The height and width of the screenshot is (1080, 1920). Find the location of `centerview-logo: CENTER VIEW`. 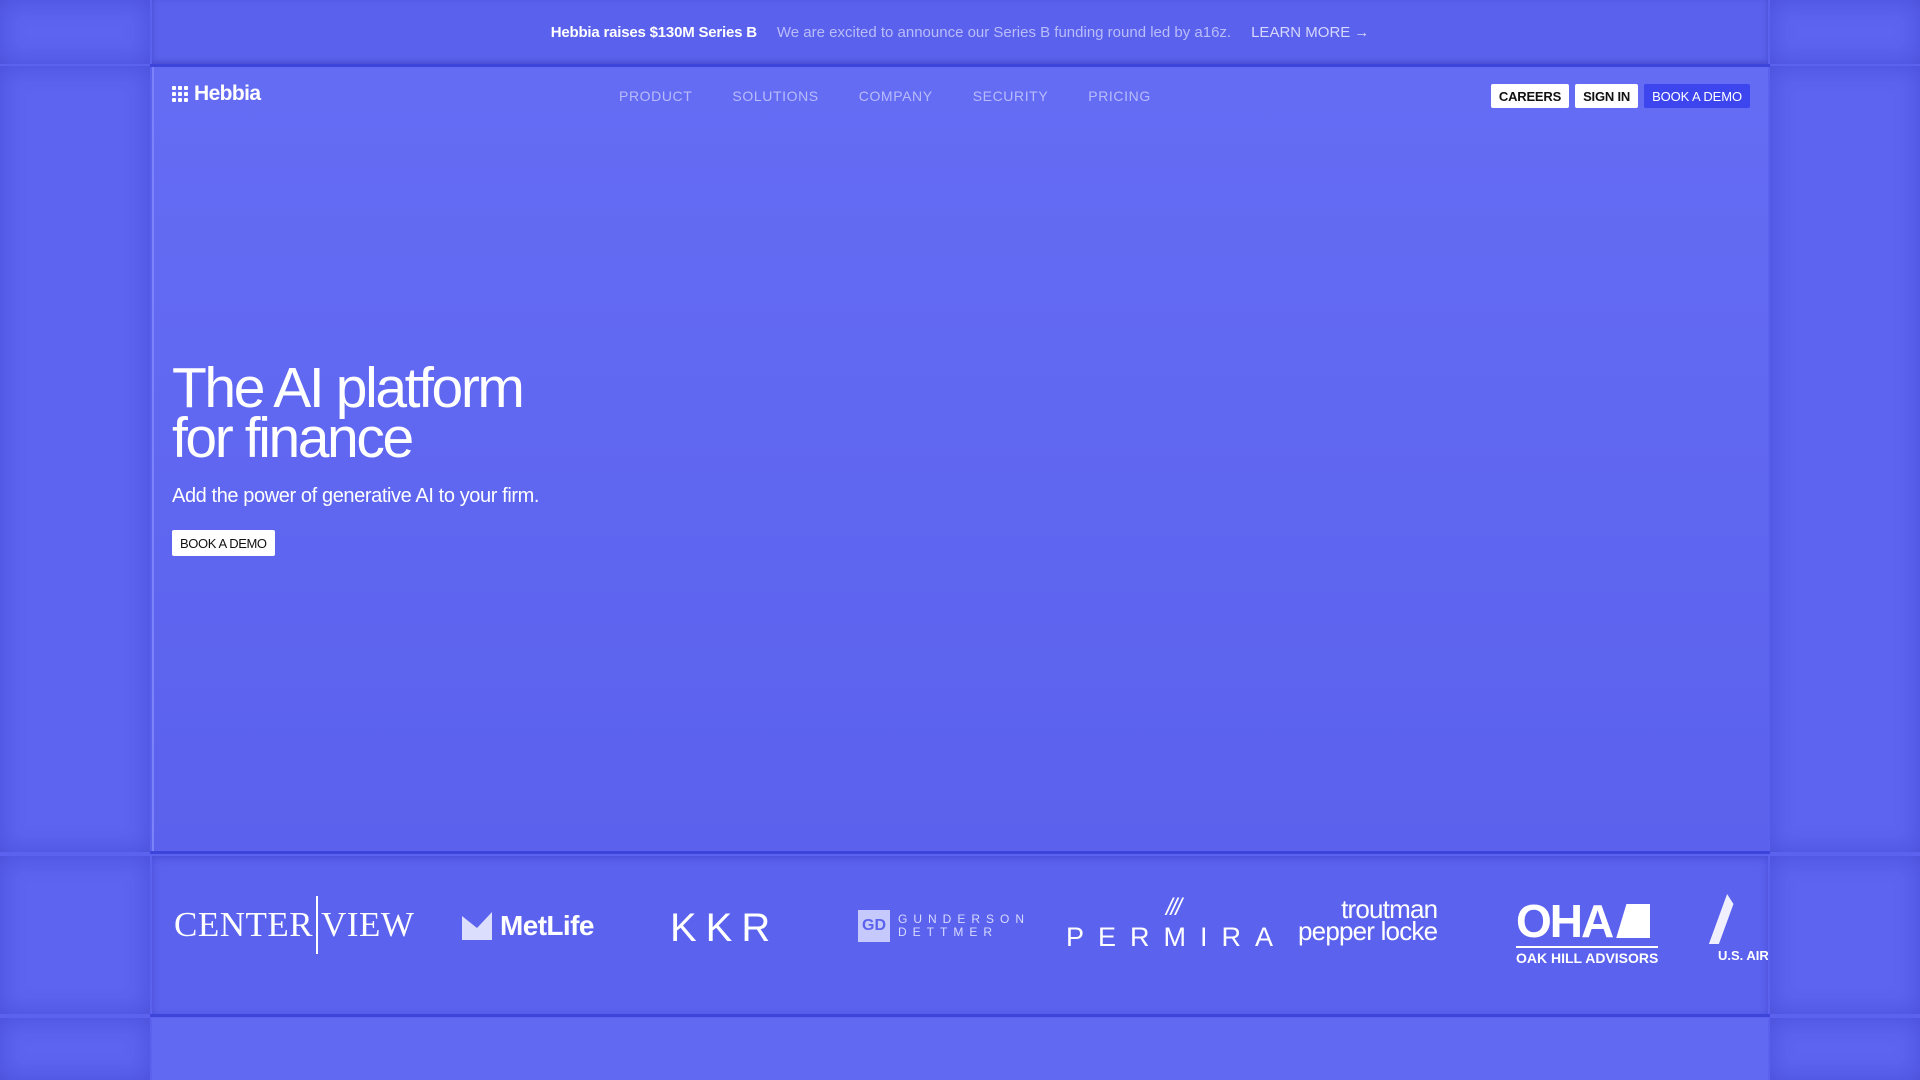

centerview-logo: CENTER VIEW is located at coordinates (294, 925).